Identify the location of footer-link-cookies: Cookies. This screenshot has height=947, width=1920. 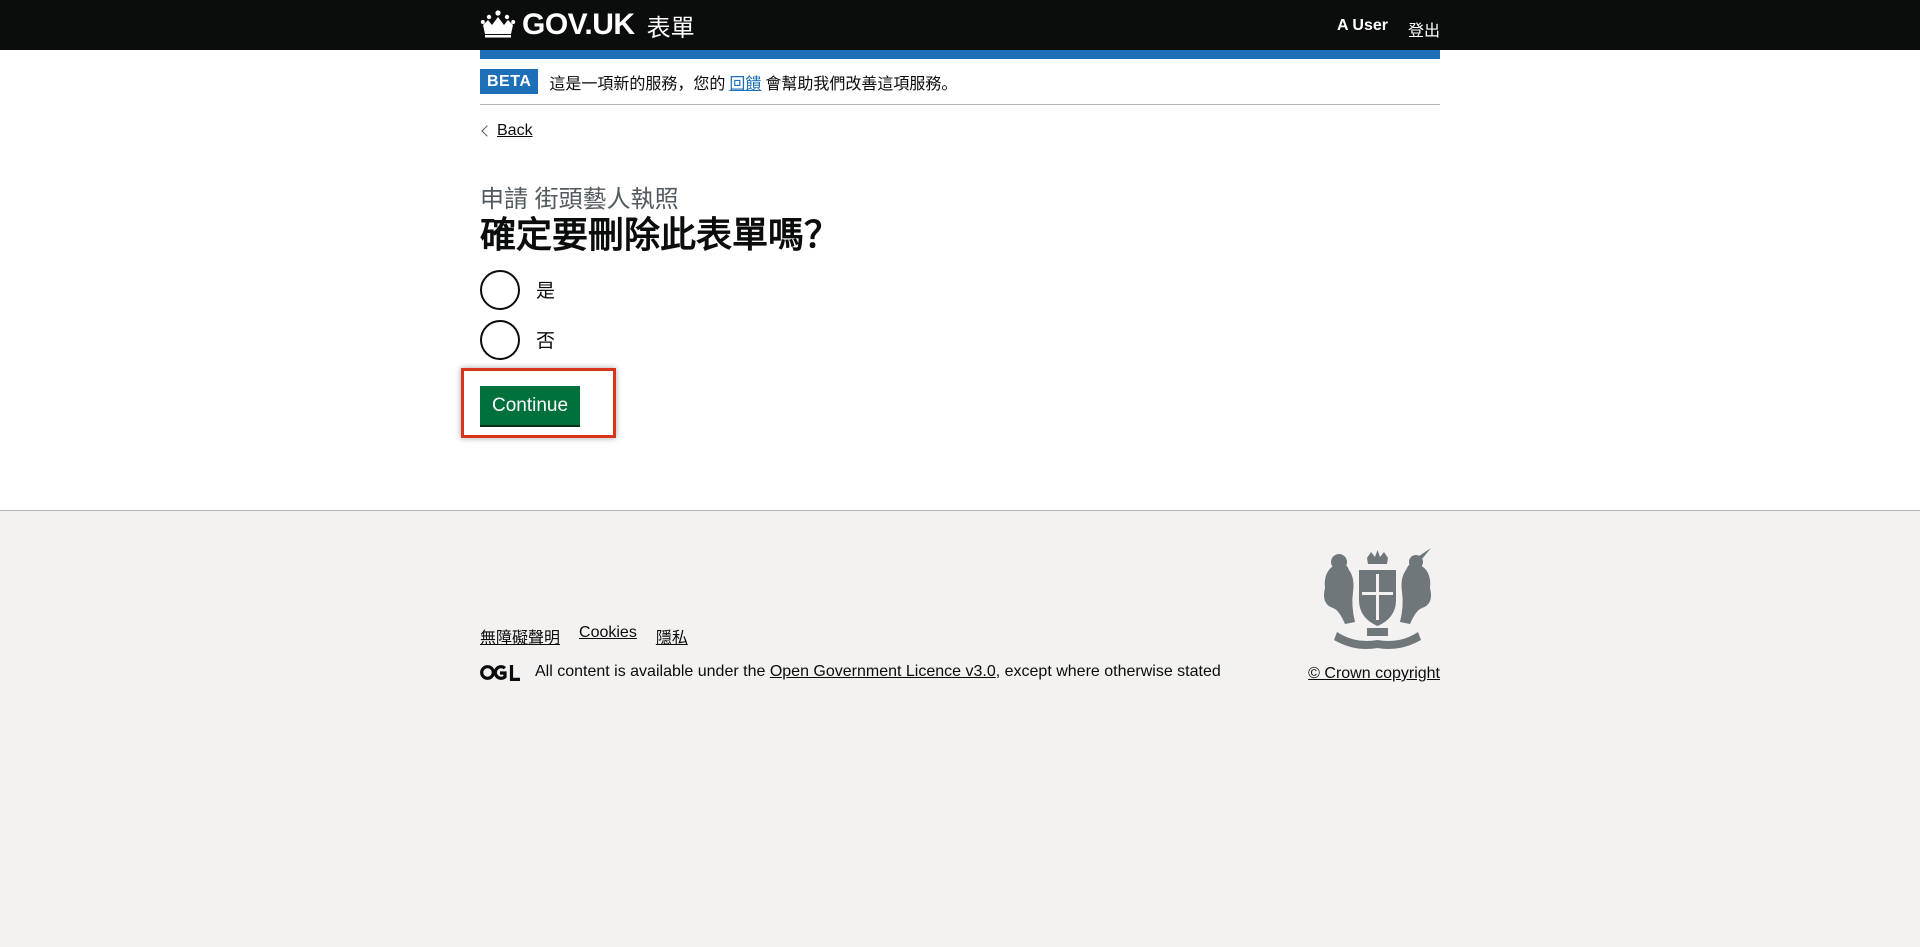
(608, 636).